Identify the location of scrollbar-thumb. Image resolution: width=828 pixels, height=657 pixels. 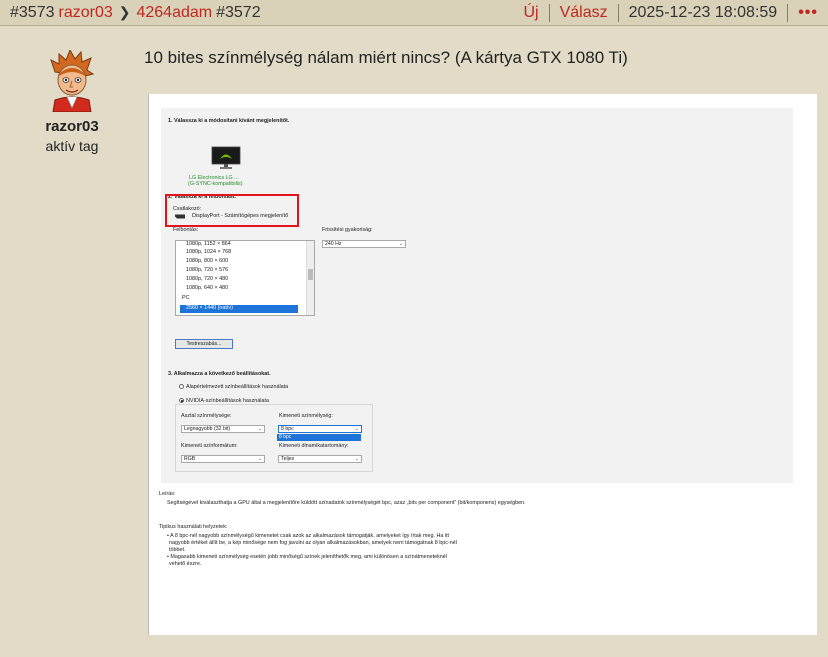
(310, 274).